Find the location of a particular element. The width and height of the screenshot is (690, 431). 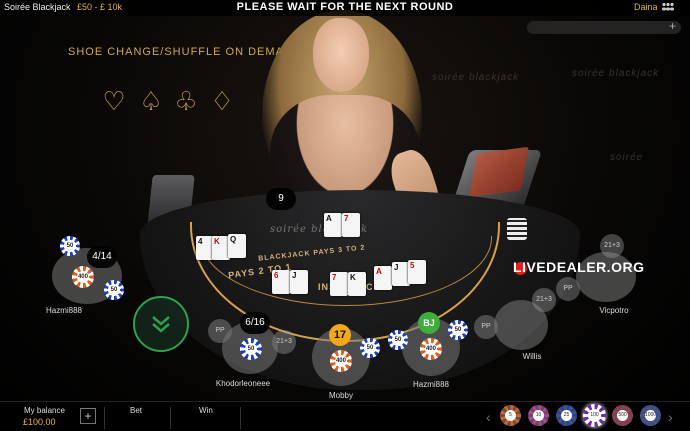

player-card: A is located at coordinates (383, 278).